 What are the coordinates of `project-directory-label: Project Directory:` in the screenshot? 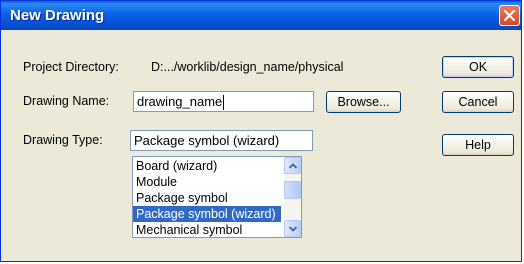 It's located at (71, 67).